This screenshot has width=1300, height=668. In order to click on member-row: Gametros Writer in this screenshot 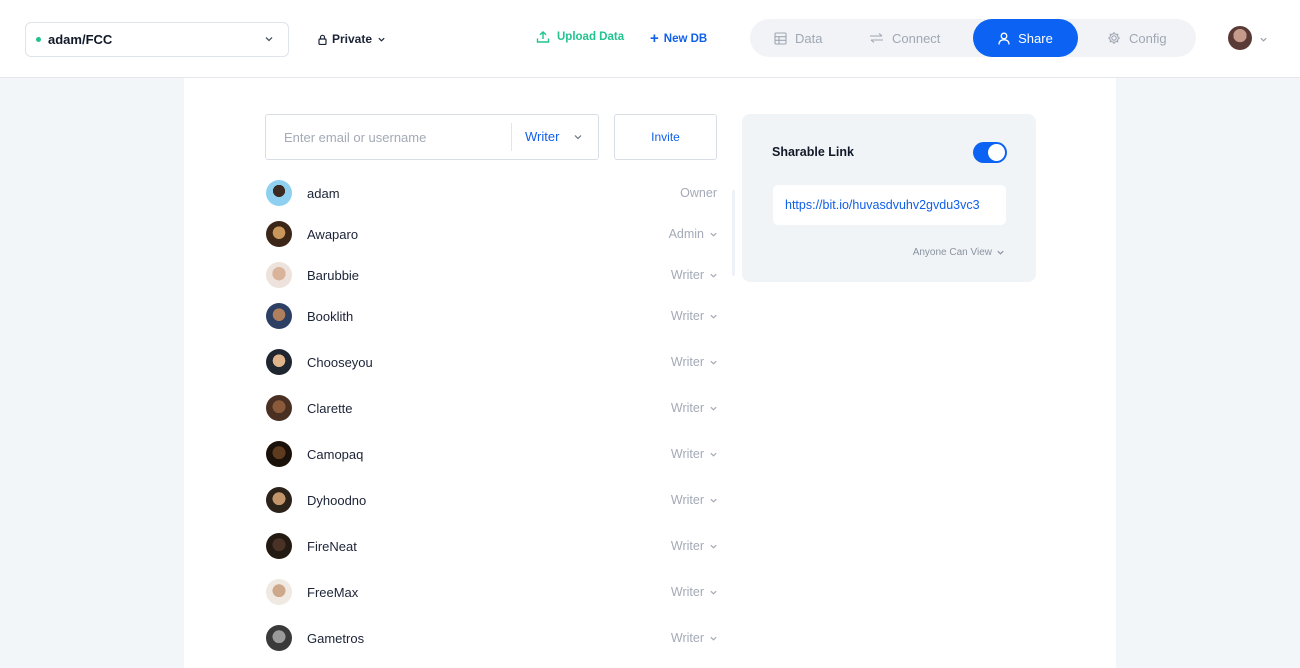, I will do `click(492, 638)`.